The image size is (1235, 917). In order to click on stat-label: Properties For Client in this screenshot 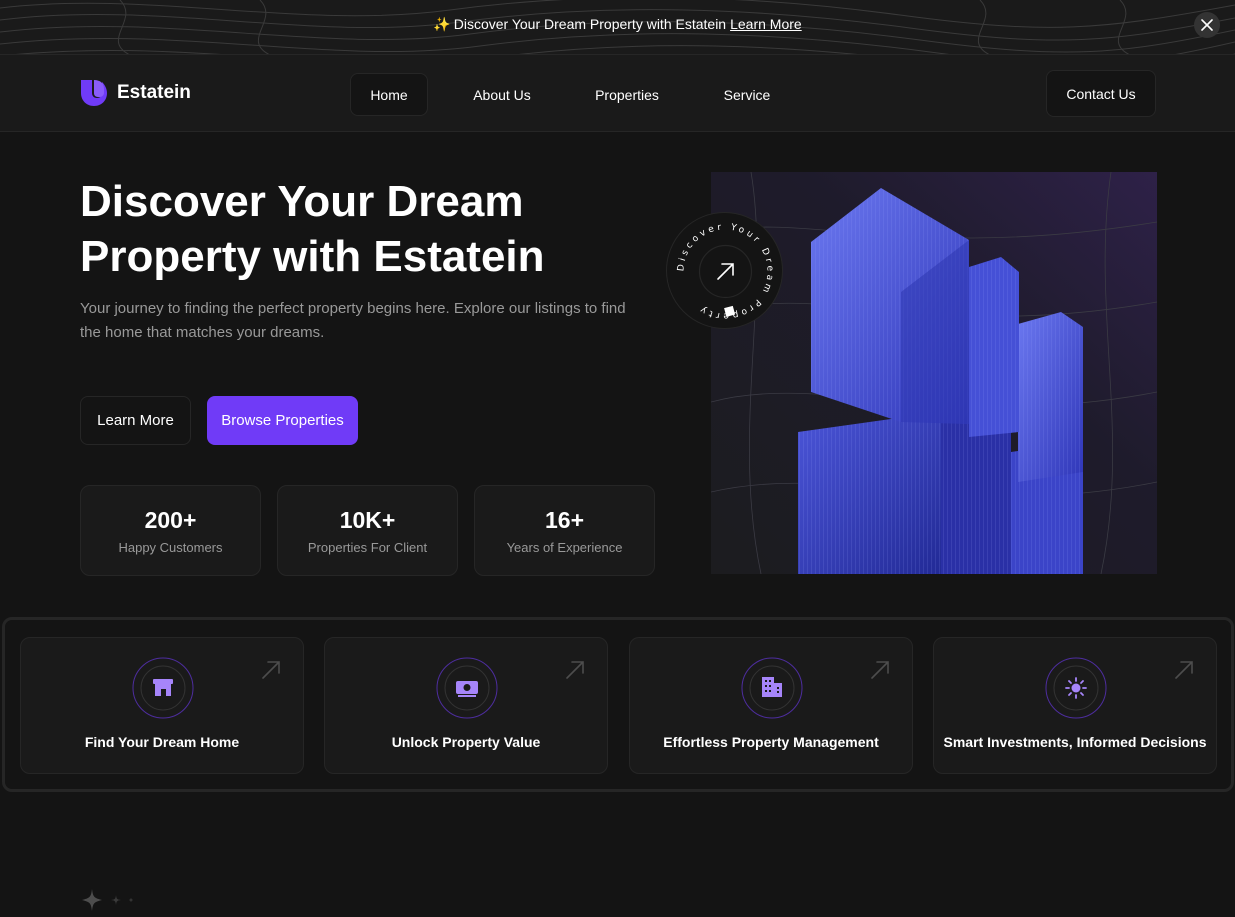, I will do `click(367, 547)`.